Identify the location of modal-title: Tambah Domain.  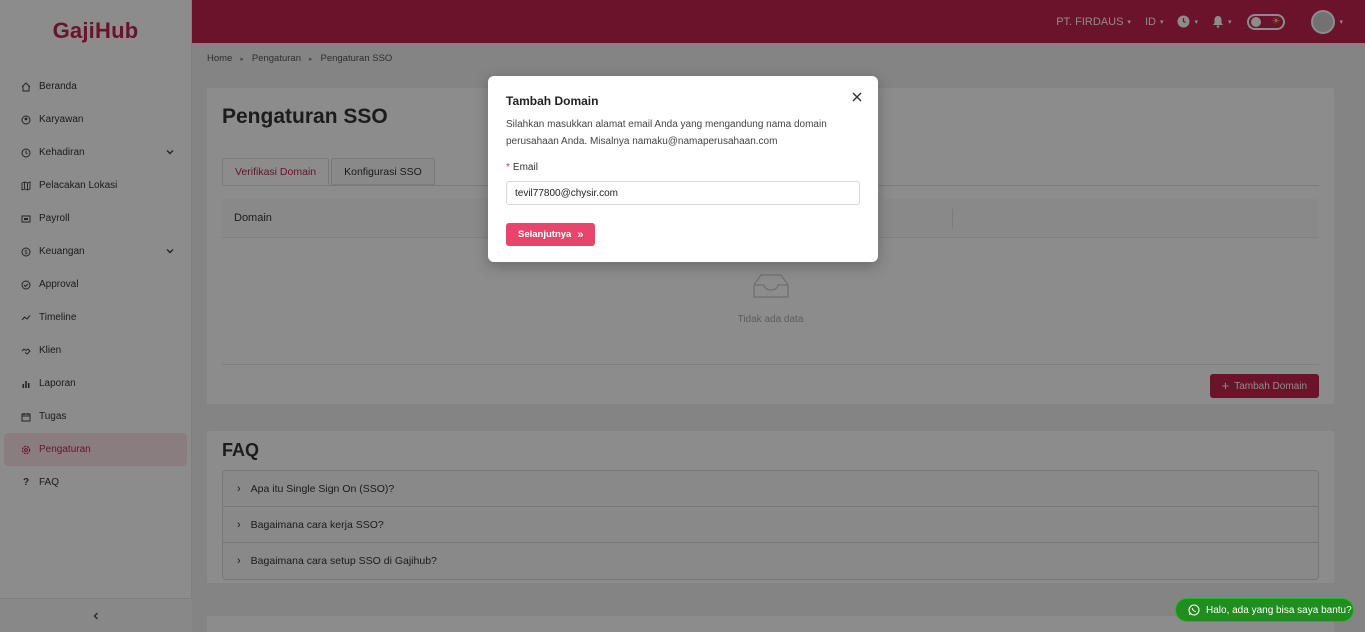
(552, 101).